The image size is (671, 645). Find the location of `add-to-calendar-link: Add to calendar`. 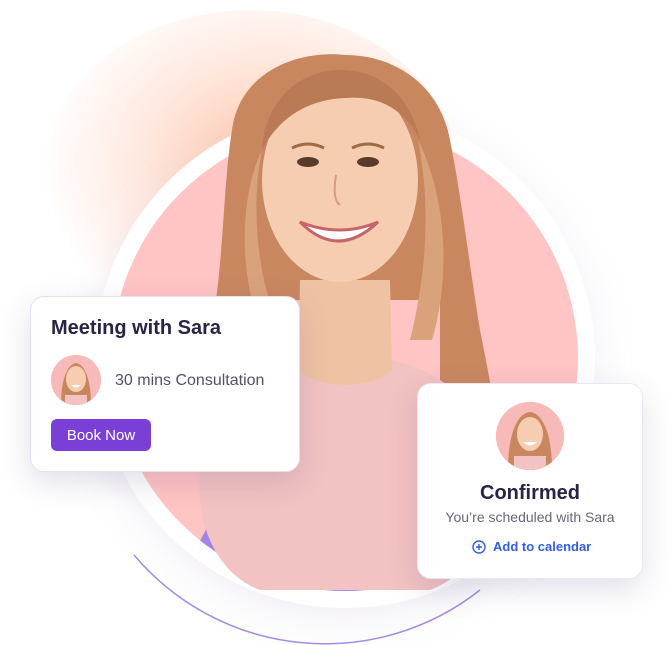

add-to-calendar-link: Add to calendar is located at coordinates (531, 546).